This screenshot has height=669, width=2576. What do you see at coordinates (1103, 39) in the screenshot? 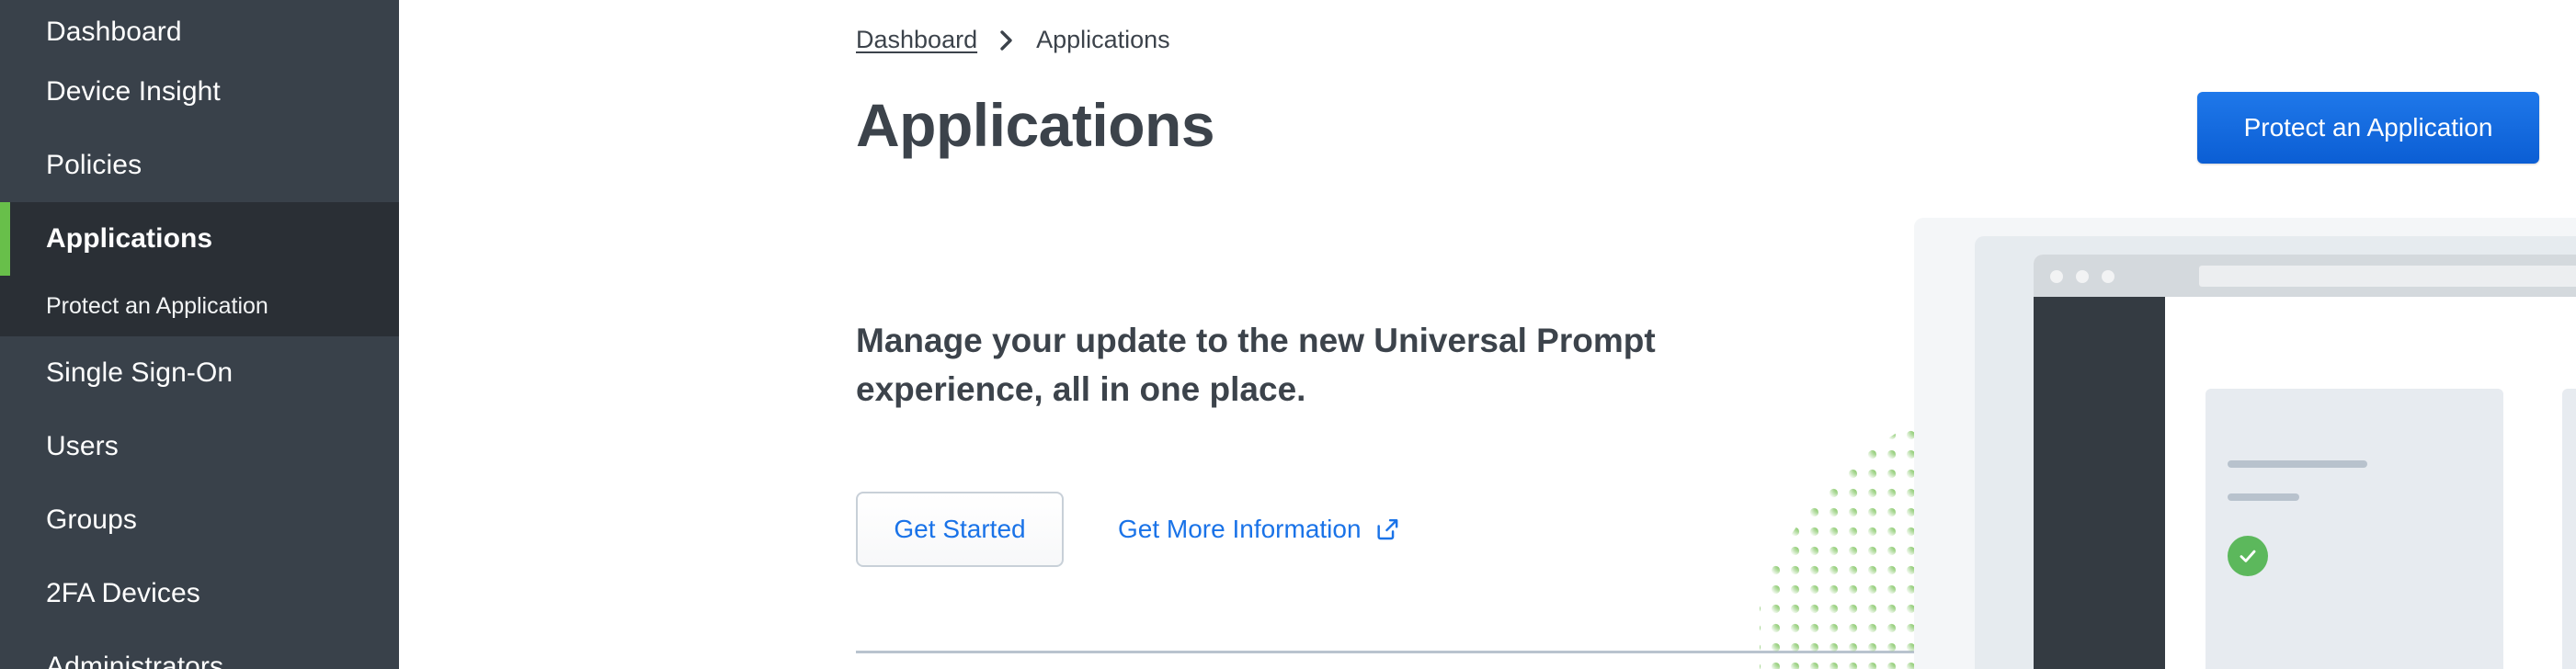
I see `breadcrumb-current-applications: Applications` at bounding box center [1103, 39].